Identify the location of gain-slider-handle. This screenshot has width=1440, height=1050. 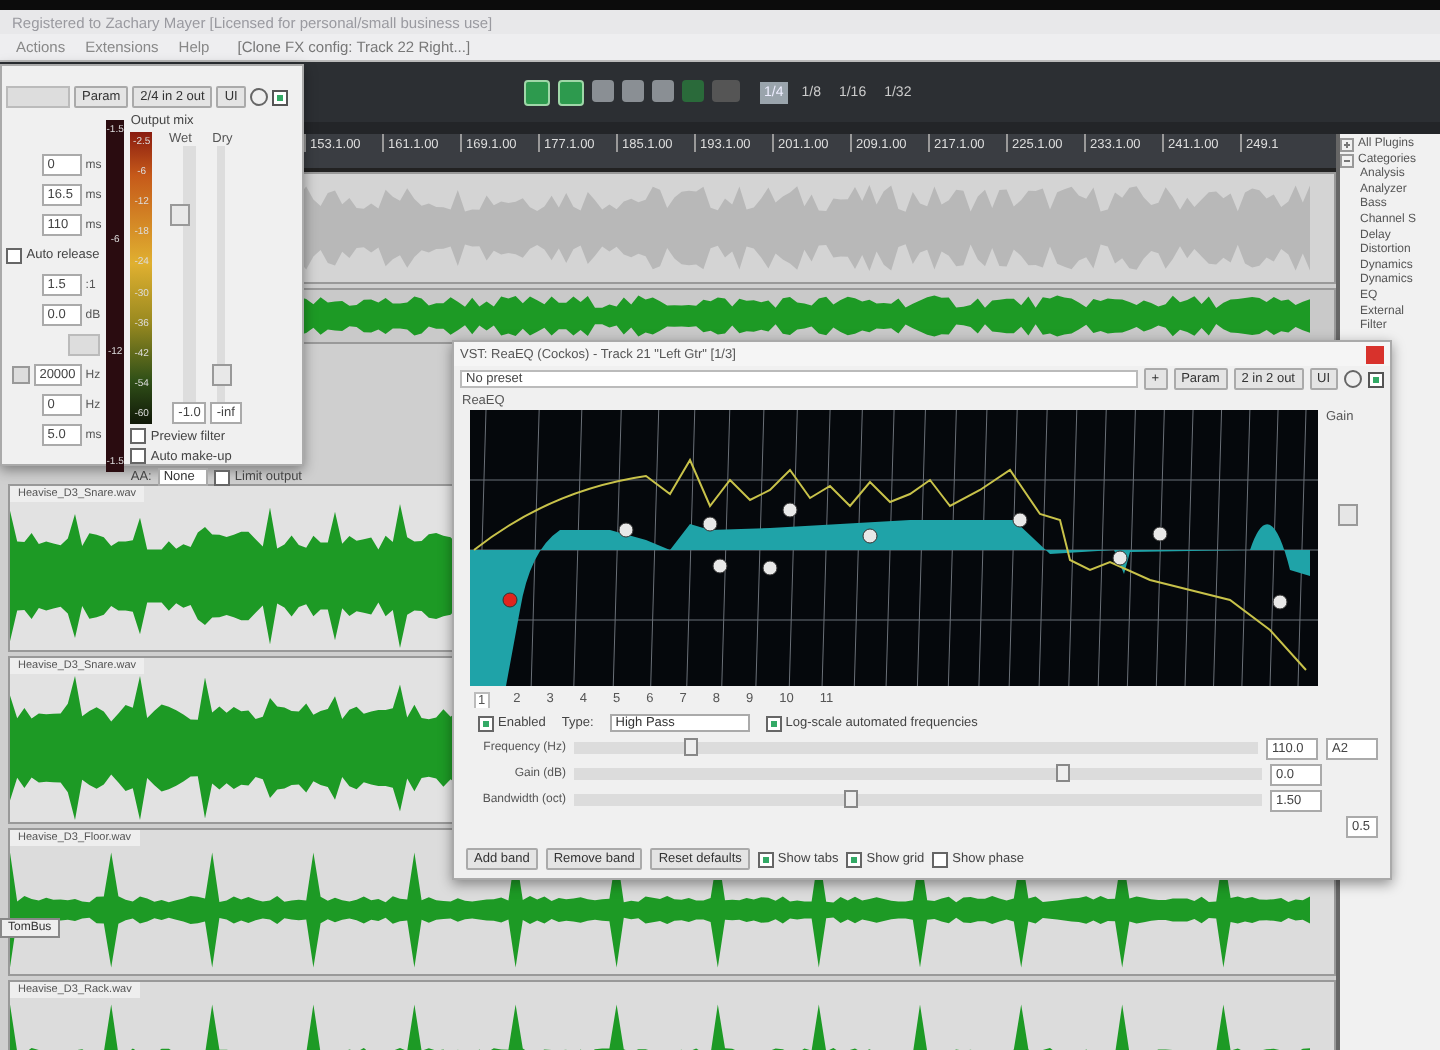
(1348, 515).